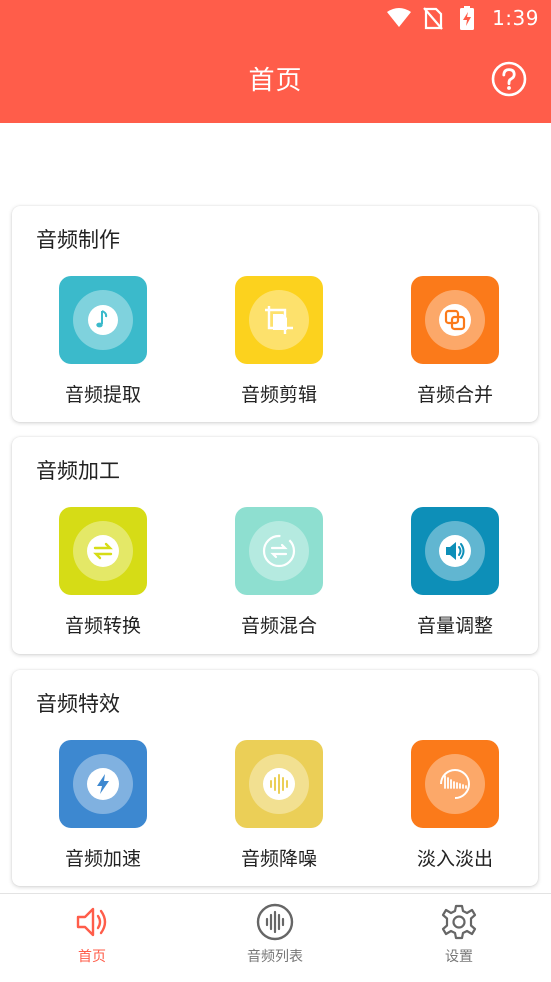  What do you see at coordinates (275, 957) in the screenshot?
I see `nav-label-audio-list: 音频列表` at bounding box center [275, 957].